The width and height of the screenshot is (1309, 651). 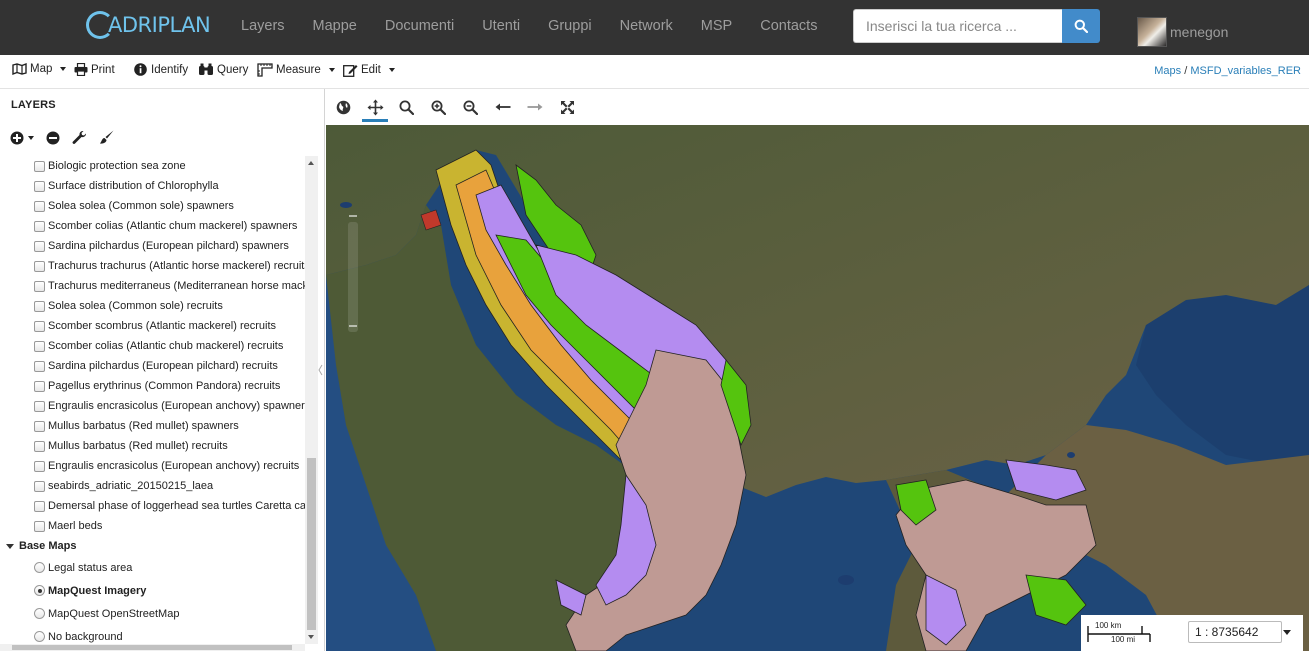 I want to click on nav-gruppi: Gruppi, so click(x=570, y=27).